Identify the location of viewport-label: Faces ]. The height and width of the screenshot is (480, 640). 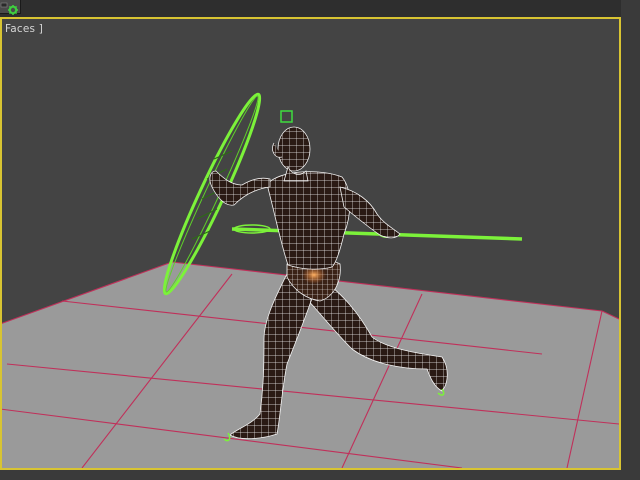
(24, 29).